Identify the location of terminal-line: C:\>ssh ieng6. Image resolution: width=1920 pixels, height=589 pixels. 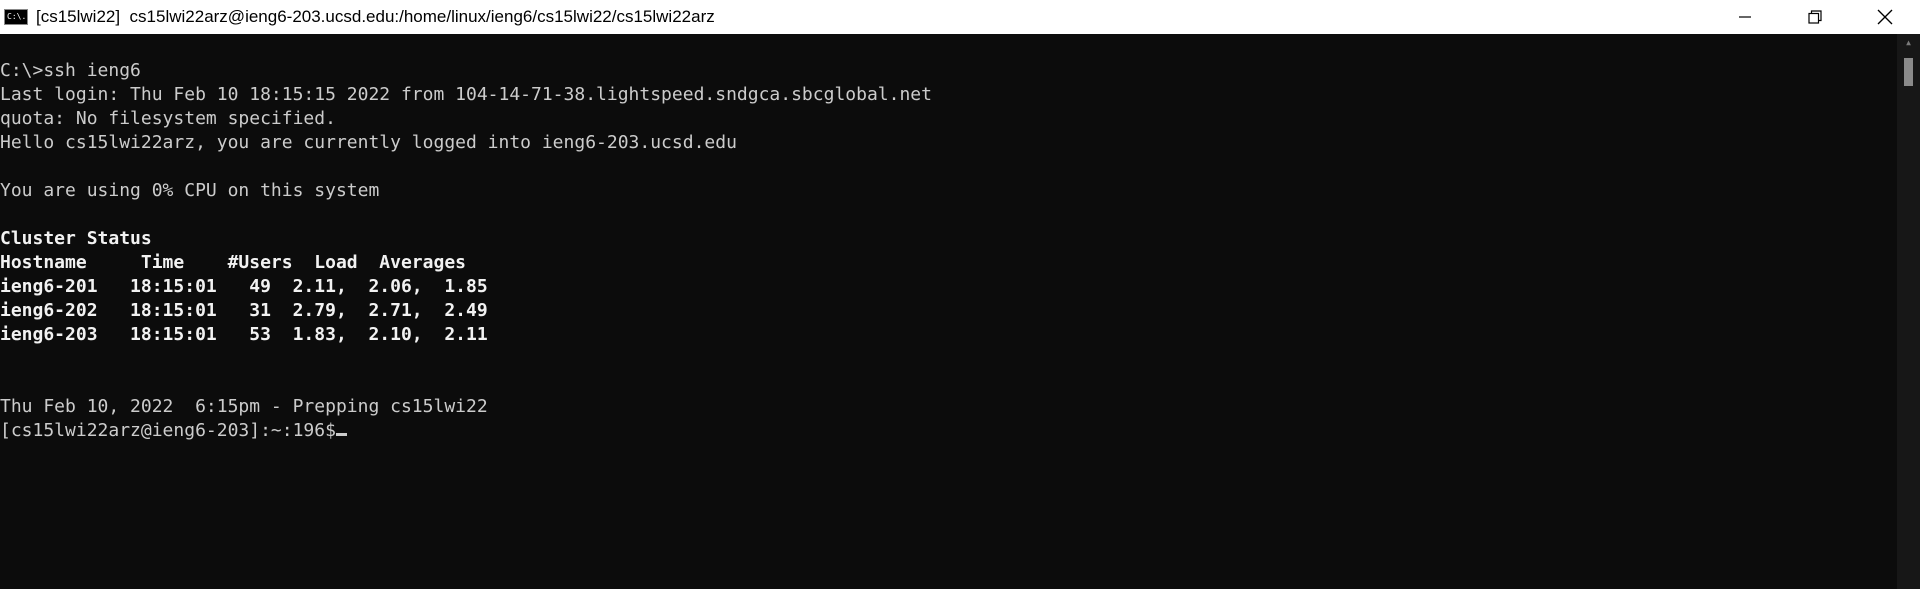
(948, 71).